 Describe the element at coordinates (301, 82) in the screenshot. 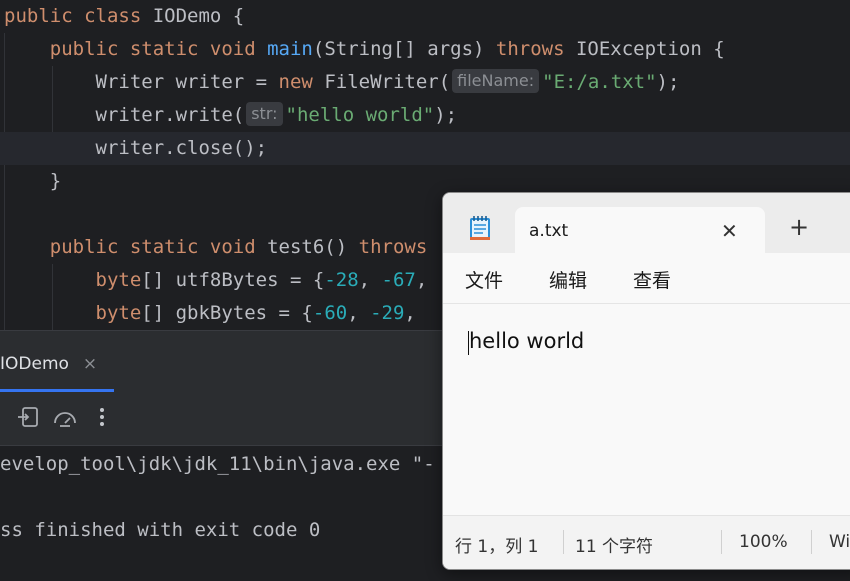

I see `code-token: new` at that location.